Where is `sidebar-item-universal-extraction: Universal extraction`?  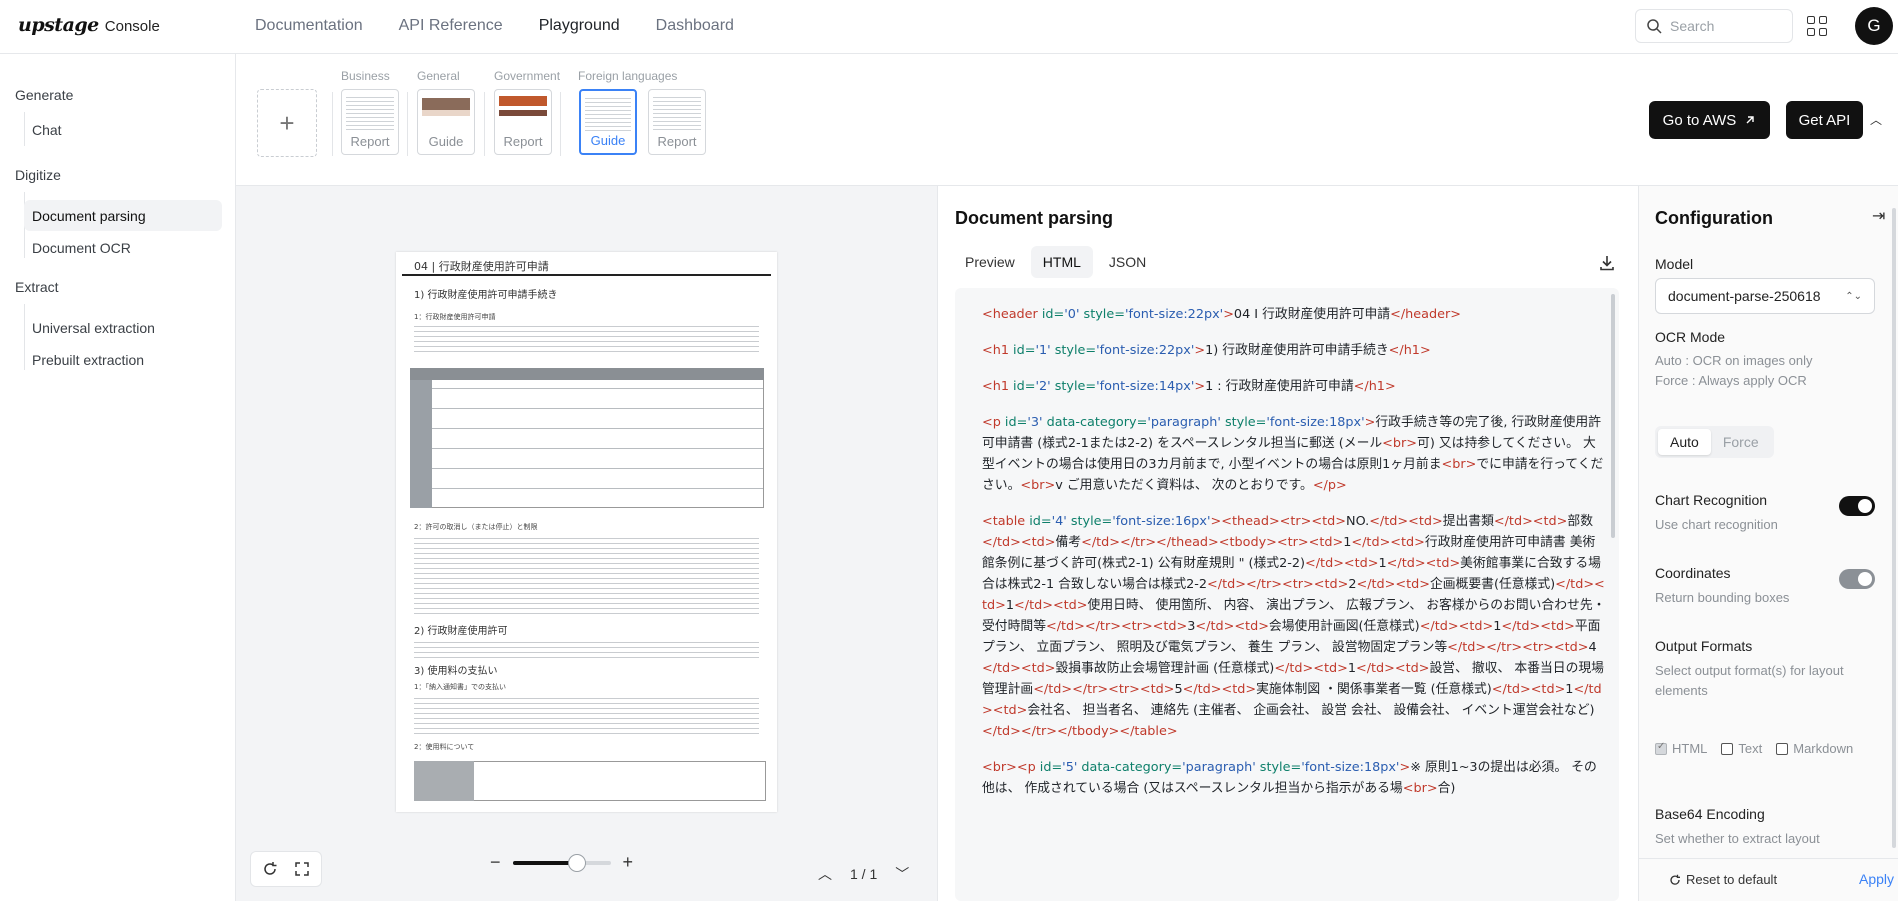
sidebar-item-universal-extraction: Universal extraction is located at coordinates (123, 327).